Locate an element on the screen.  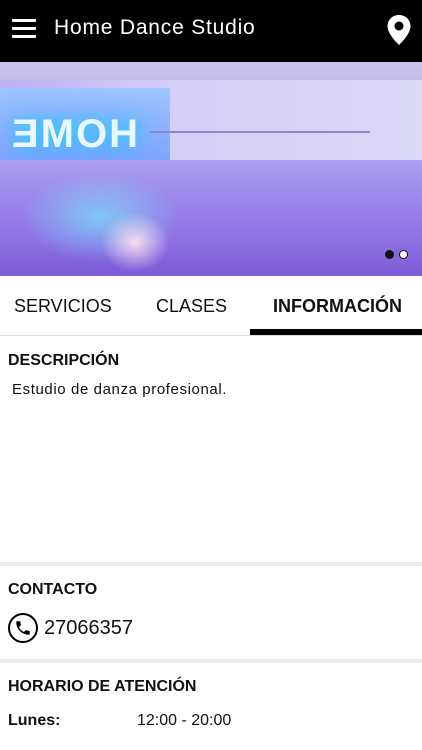
schedule-day: Lunes: is located at coordinates (34, 720).